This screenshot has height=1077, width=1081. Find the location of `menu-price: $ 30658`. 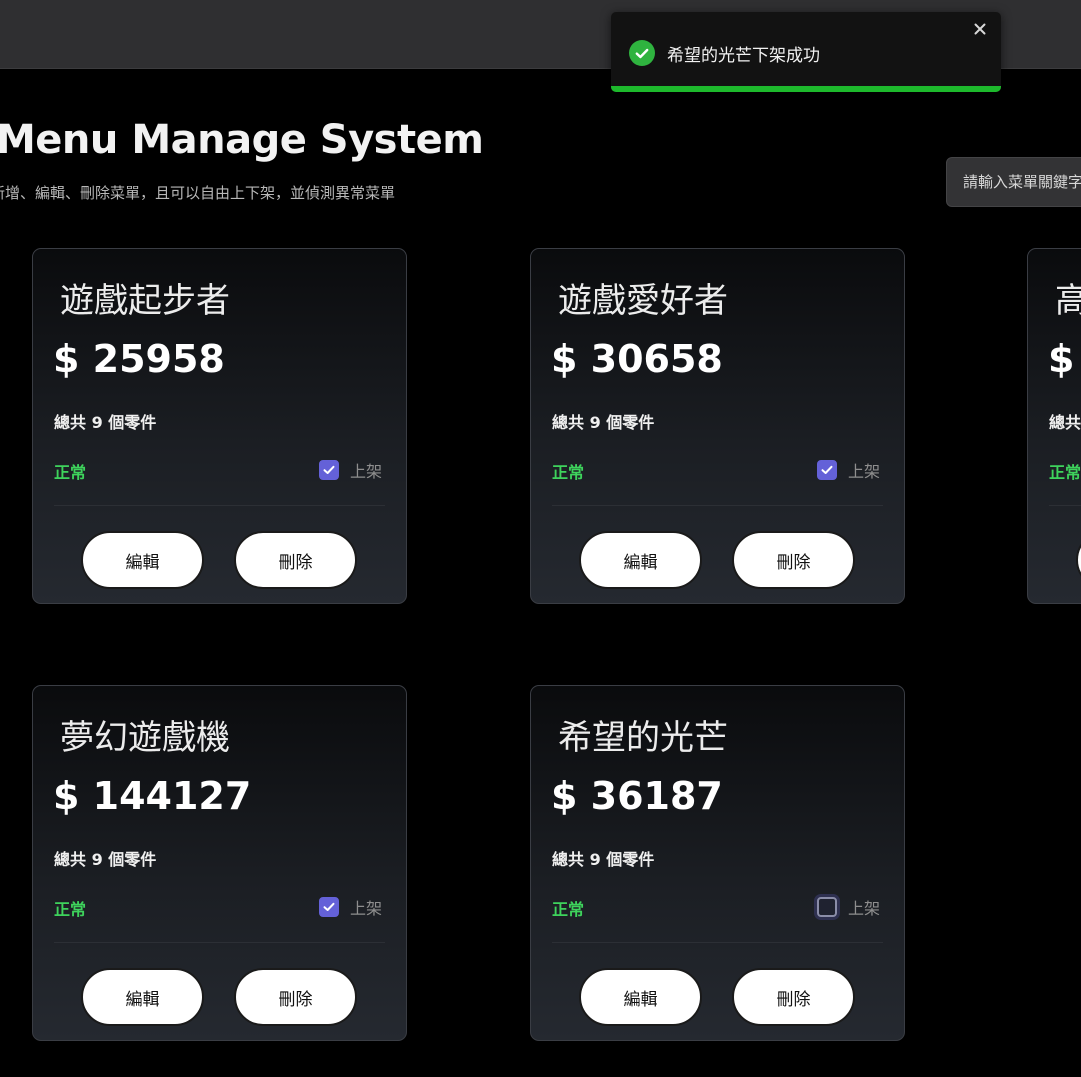

menu-price: $ 30658 is located at coordinates (637, 359).